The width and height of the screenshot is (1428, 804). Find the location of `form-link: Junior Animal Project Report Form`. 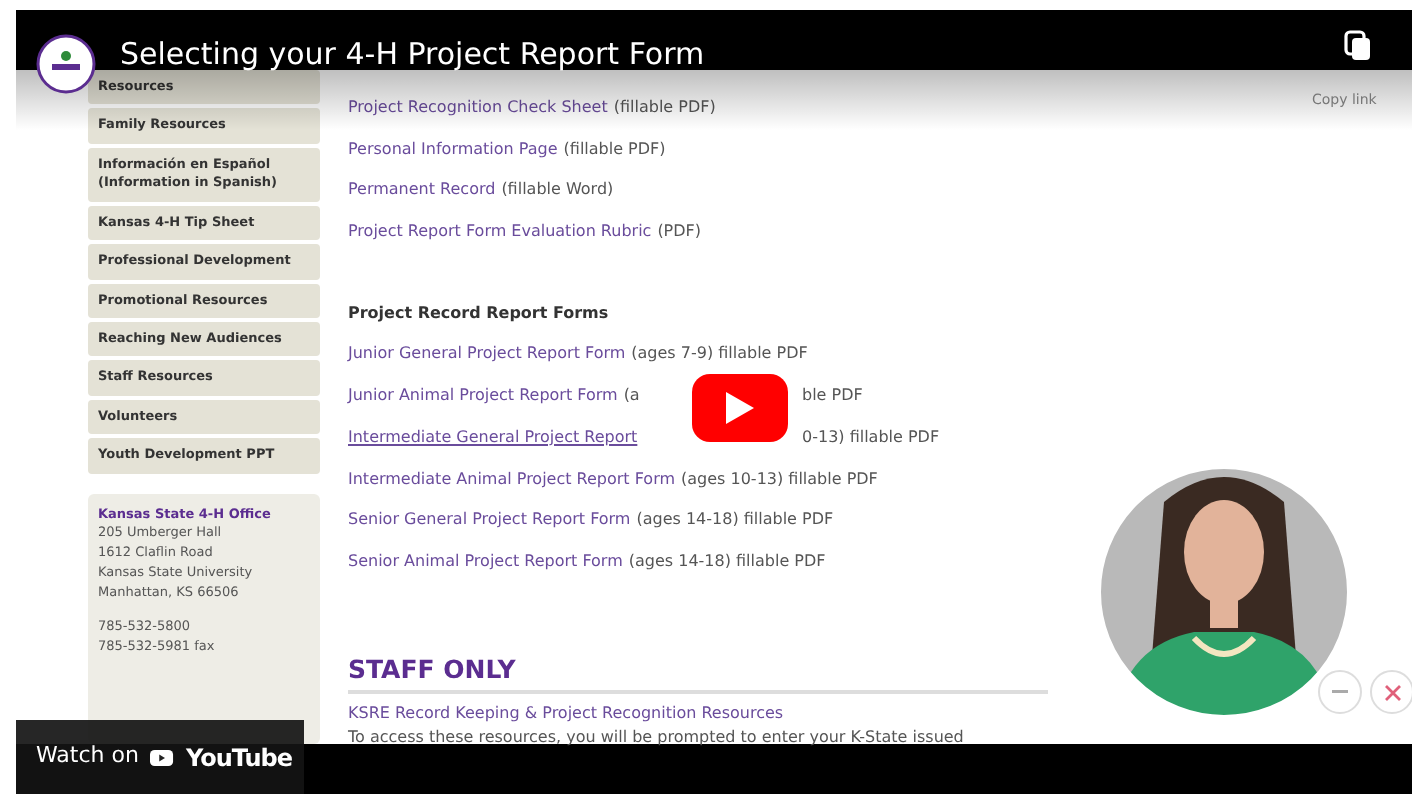

form-link: Junior Animal Project Report Form is located at coordinates (483, 405).